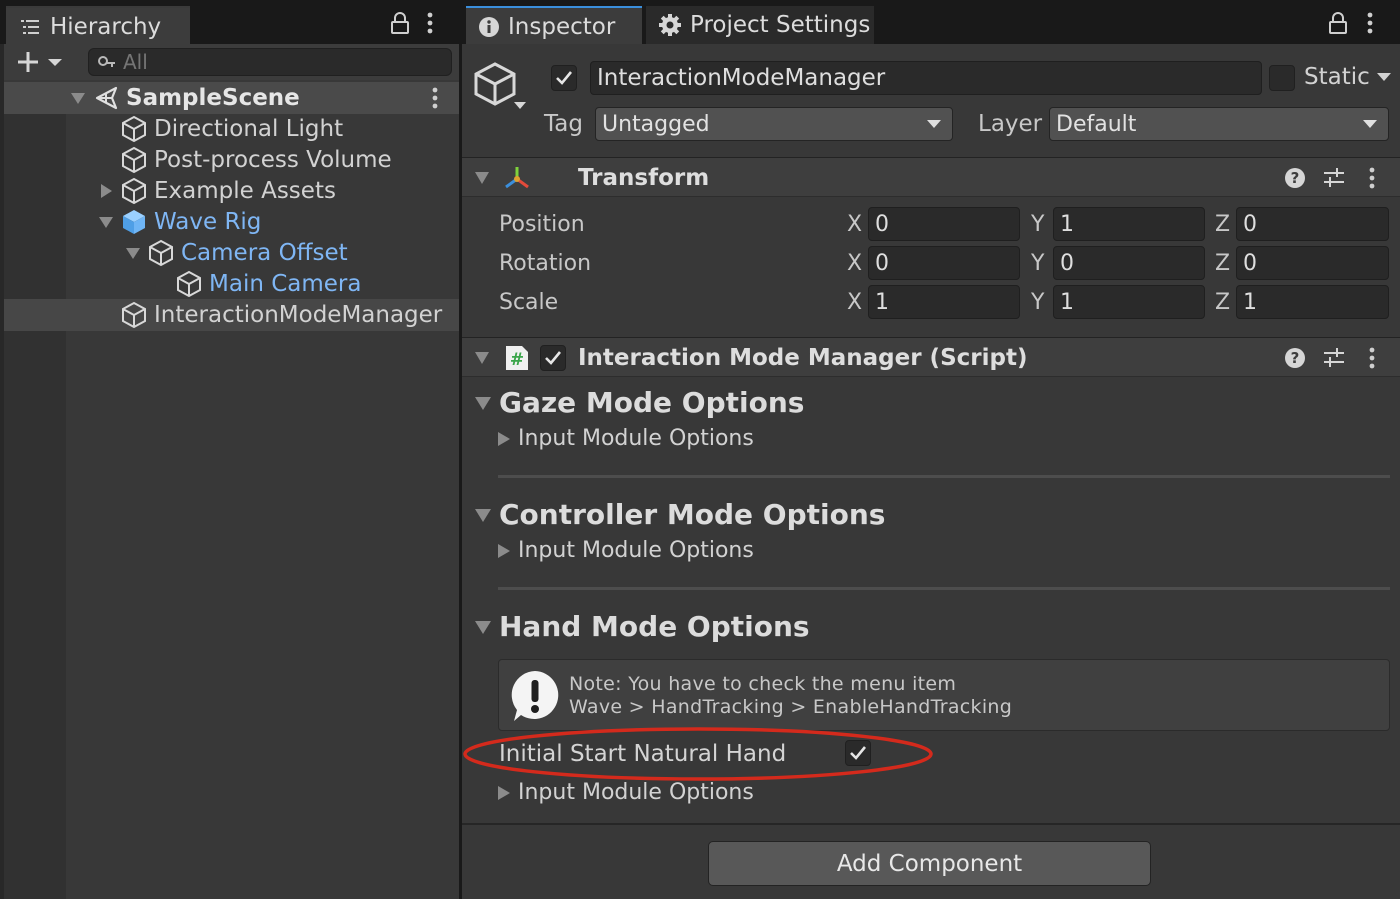  Describe the element at coordinates (926, 78) in the screenshot. I see `object-name-field: InteractionModeManager` at that location.